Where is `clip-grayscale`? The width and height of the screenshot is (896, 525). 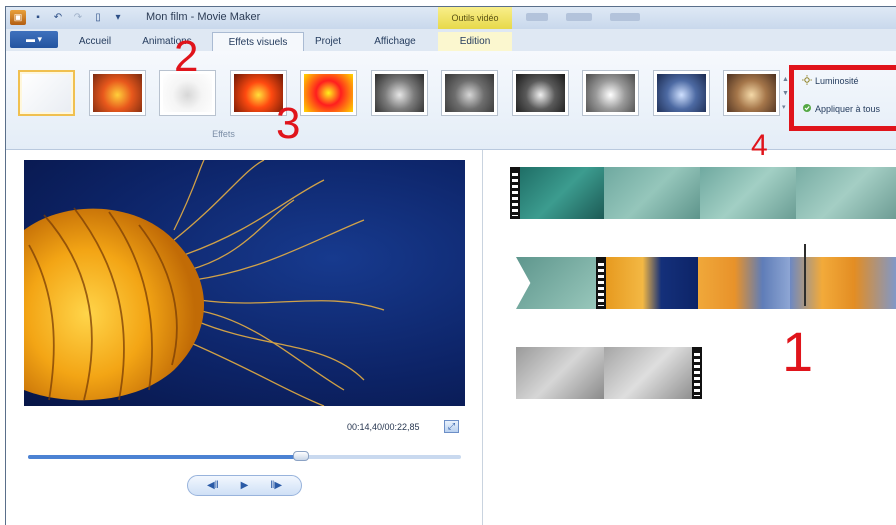 clip-grayscale is located at coordinates (609, 373).